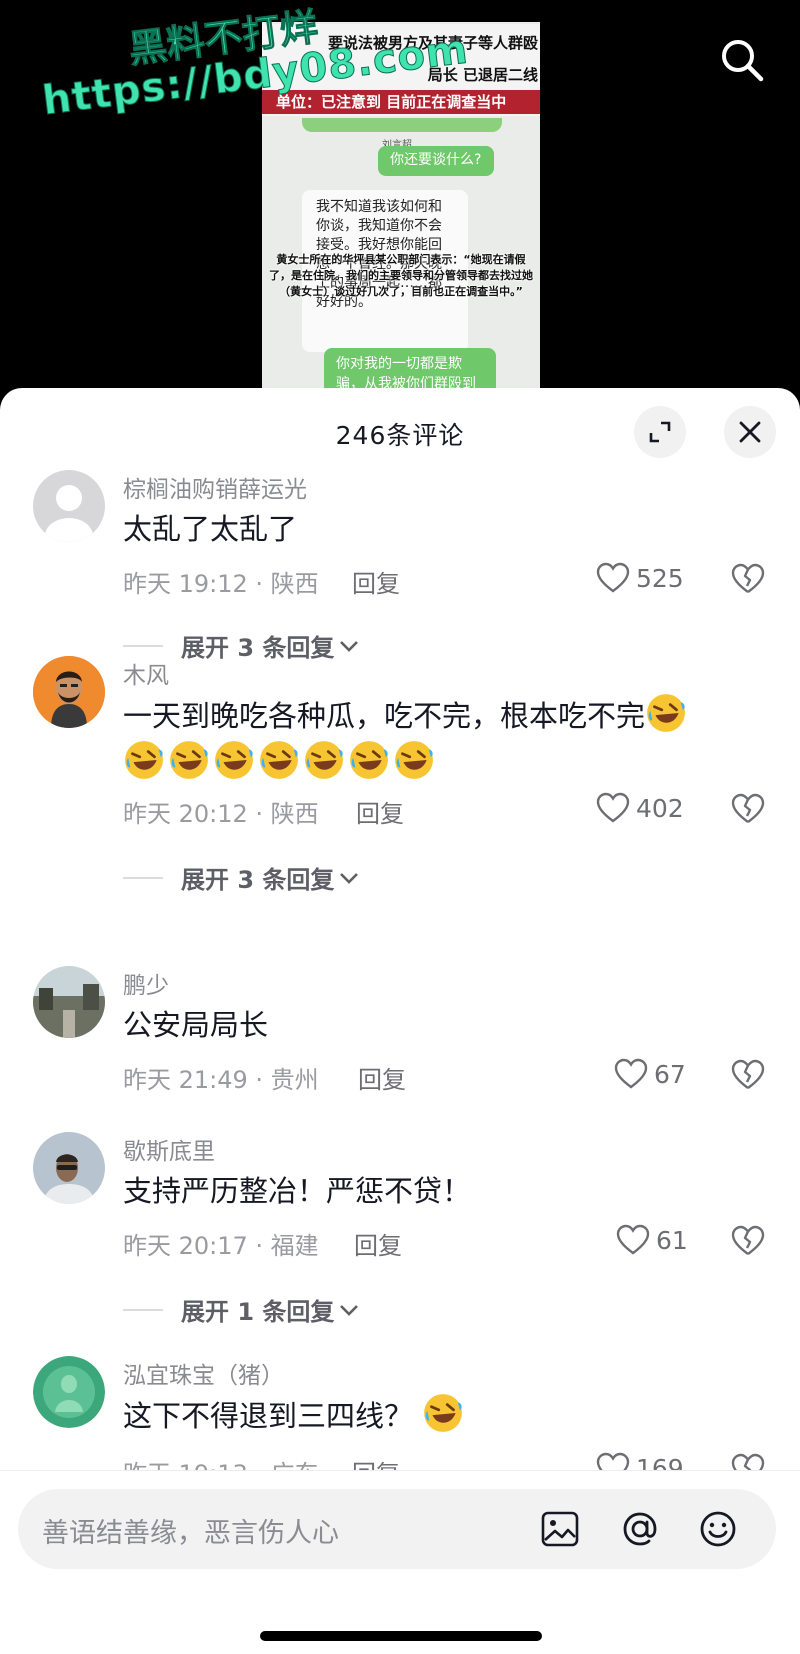 The image size is (800, 1654). I want to click on street-photo-avatar, so click(69, 1002).